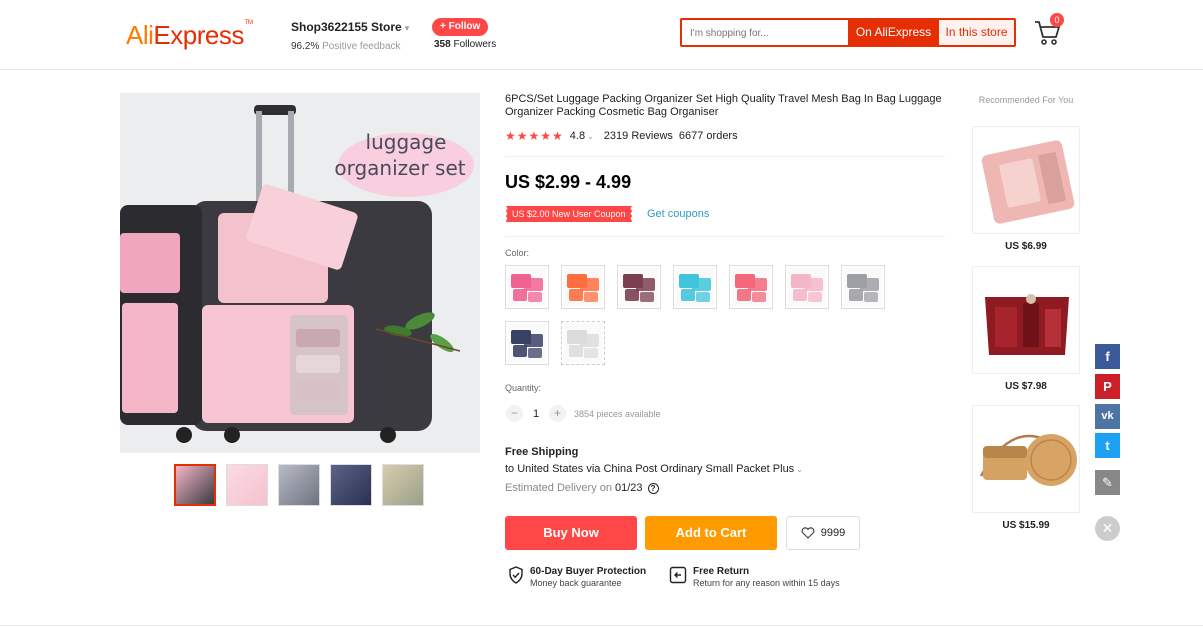 Image resolution: width=1203 pixels, height=627 pixels. What do you see at coordinates (516, 575) in the screenshot?
I see `shield-icon` at bounding box center [516, 575].